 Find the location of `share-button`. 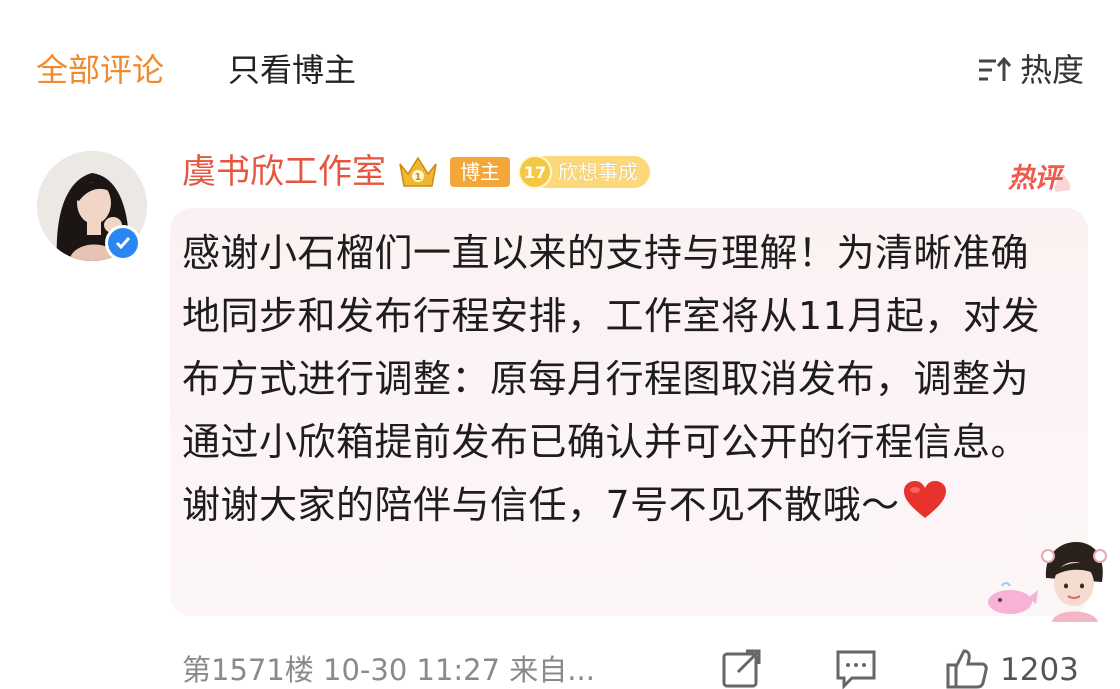

share-button is located at coordinates (742, 667).